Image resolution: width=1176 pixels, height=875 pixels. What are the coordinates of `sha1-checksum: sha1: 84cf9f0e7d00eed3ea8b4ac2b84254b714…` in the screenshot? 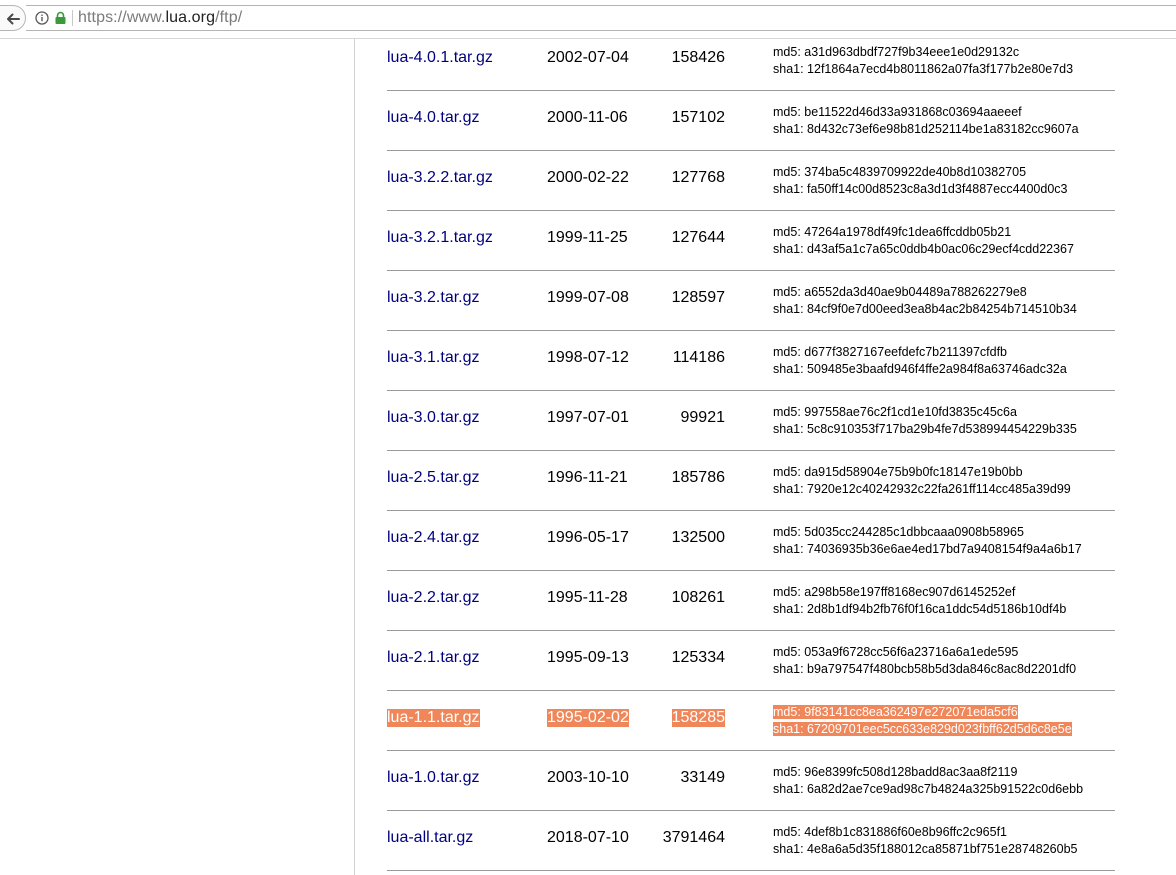 It's located at (925, 308).